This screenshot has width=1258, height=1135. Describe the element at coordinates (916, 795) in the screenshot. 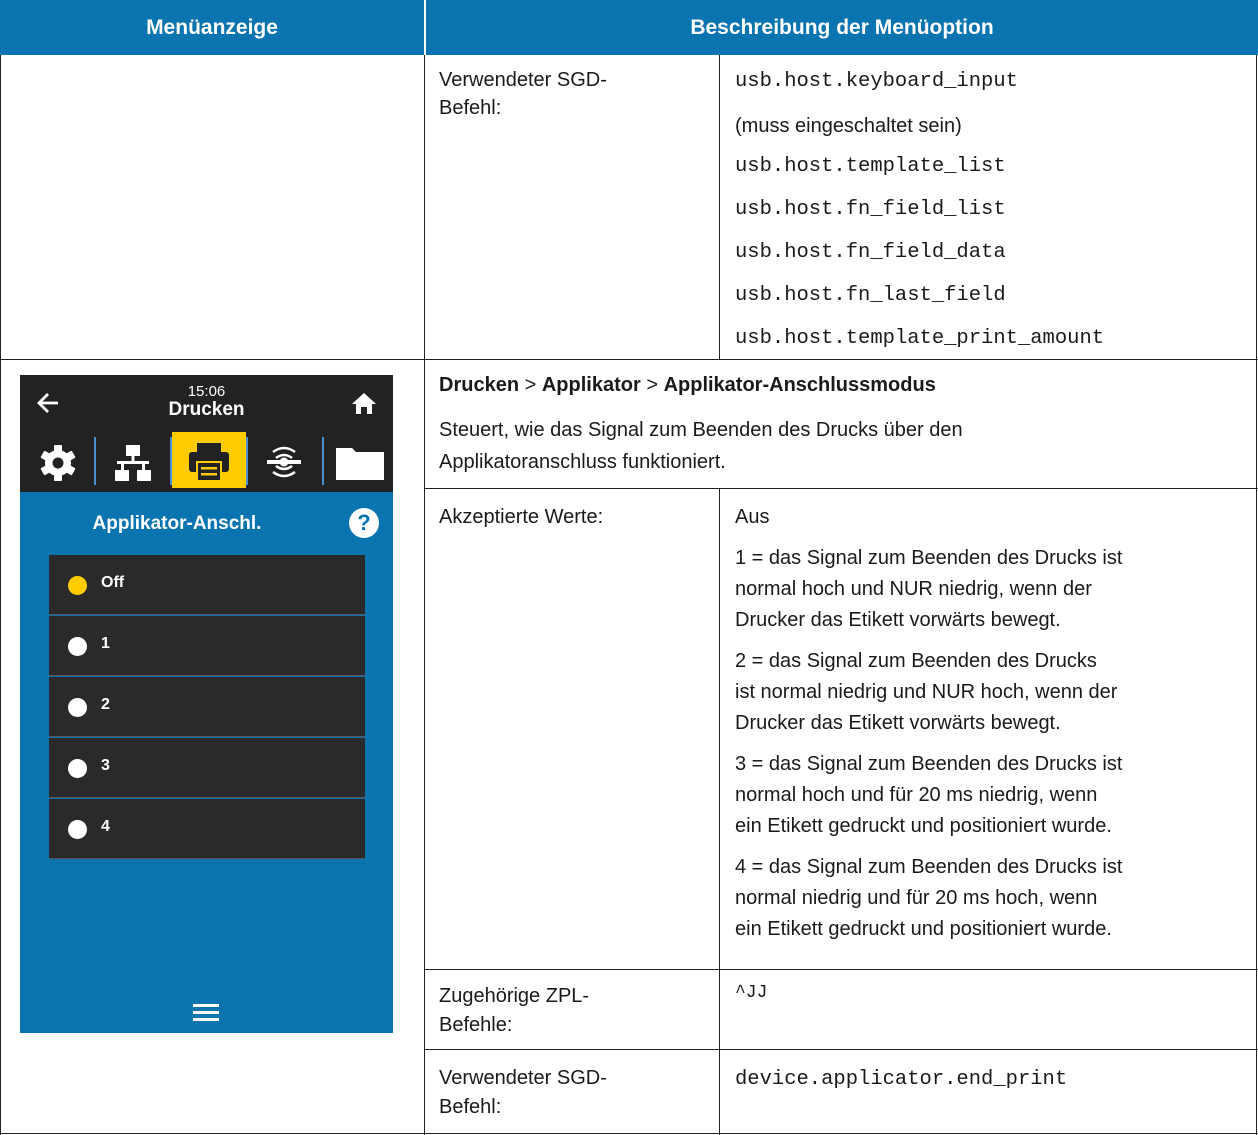

I see `accepted-value-3-line2: normal hoch und für 20 ms niedrig, wenn` at that location.